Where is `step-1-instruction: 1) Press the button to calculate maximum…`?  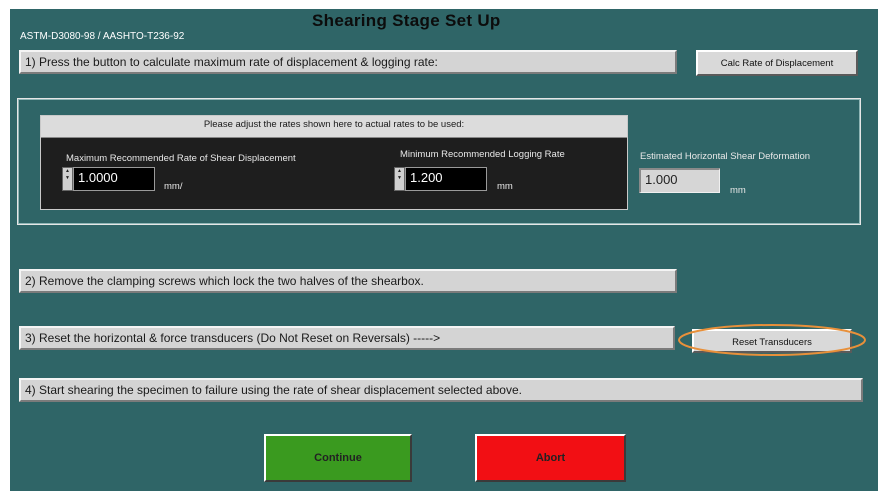
step-1-instruction: 1) Press the button to calculate maximum… is located at coordinates (348, 62).